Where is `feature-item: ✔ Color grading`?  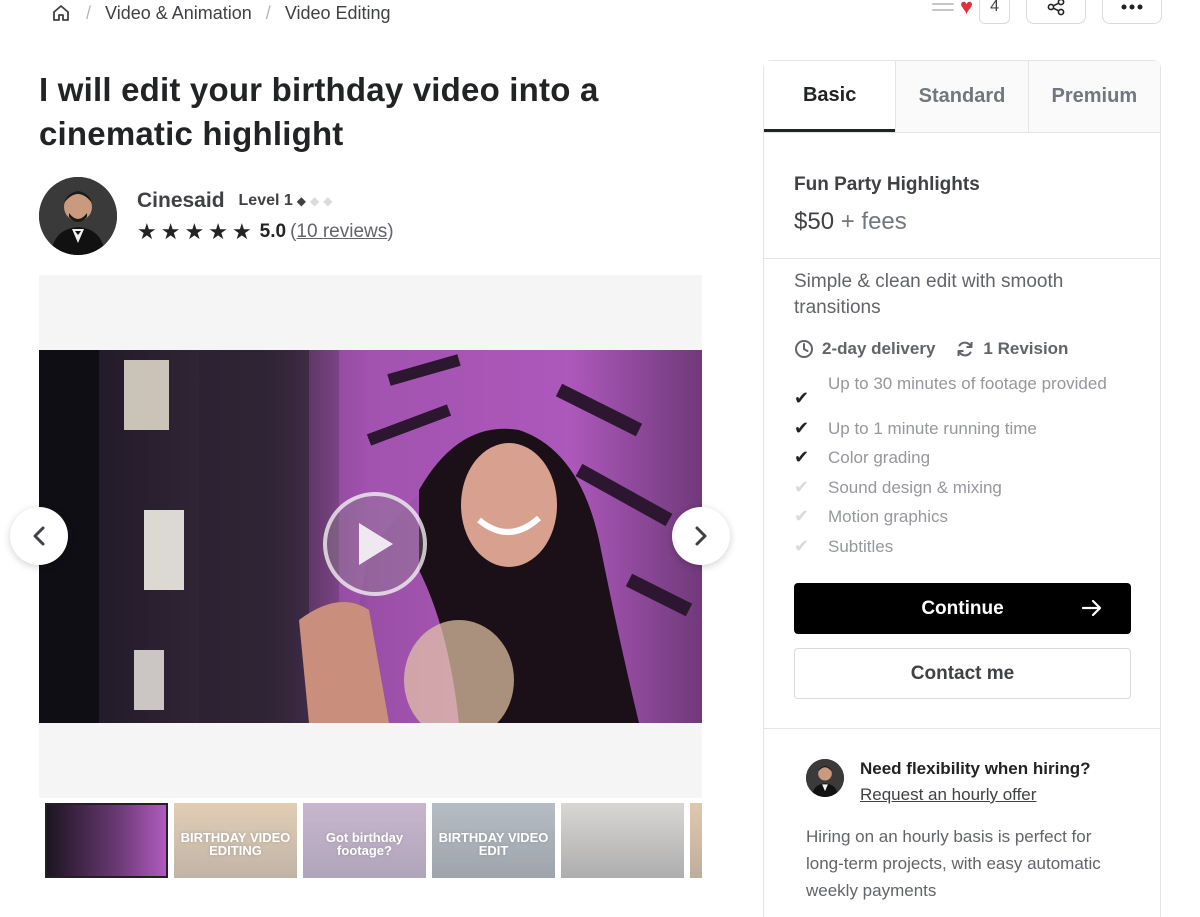
feature-item: ✔ Color grading is located at coordinates (962, 458).